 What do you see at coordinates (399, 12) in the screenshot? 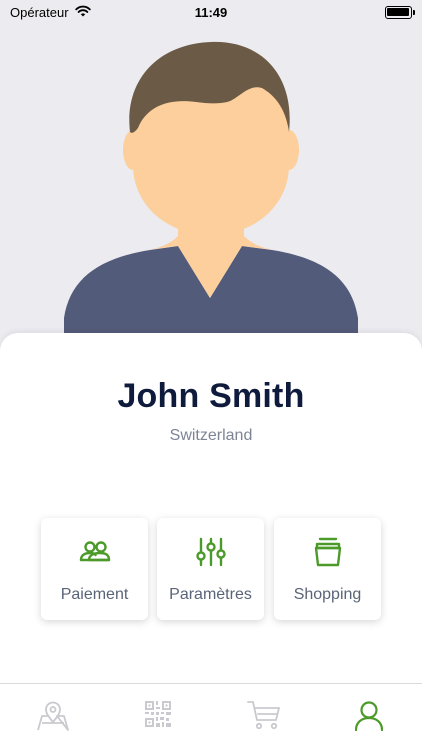
I see `battery-icon` at bounding box center [399, 12].